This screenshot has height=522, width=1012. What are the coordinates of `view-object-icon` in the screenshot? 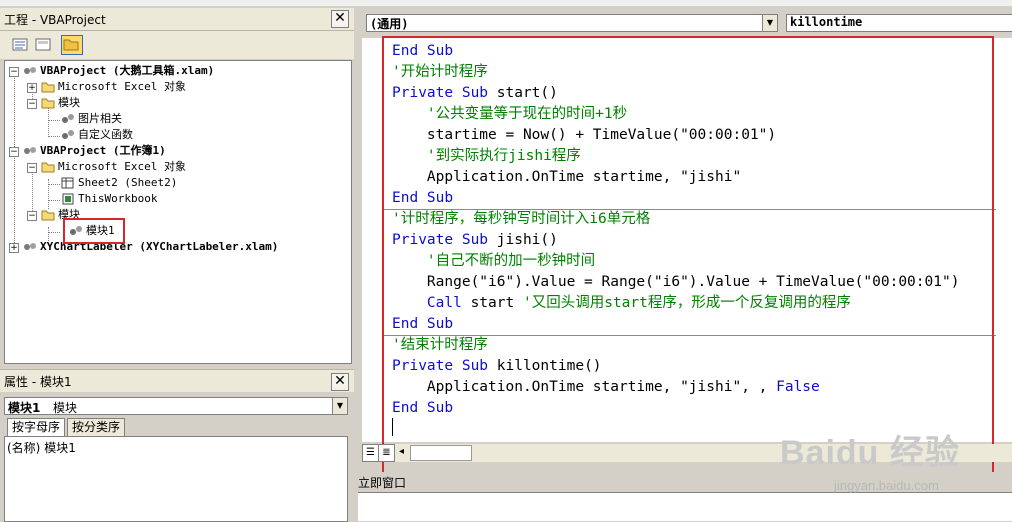 It's located at (43, 44).